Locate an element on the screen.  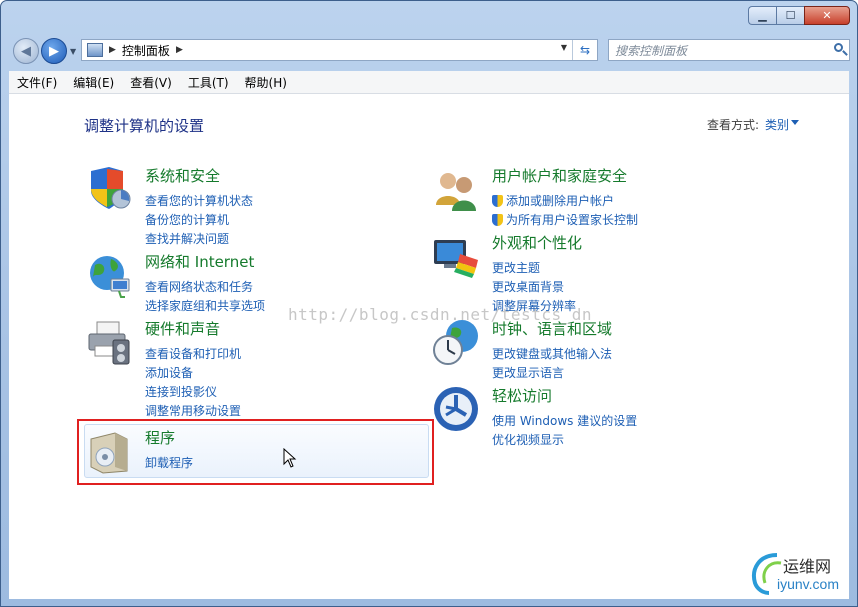
link-windows-suggested-settings: 使用 Windows 建议的设置 is located at coordinates (564, 420).